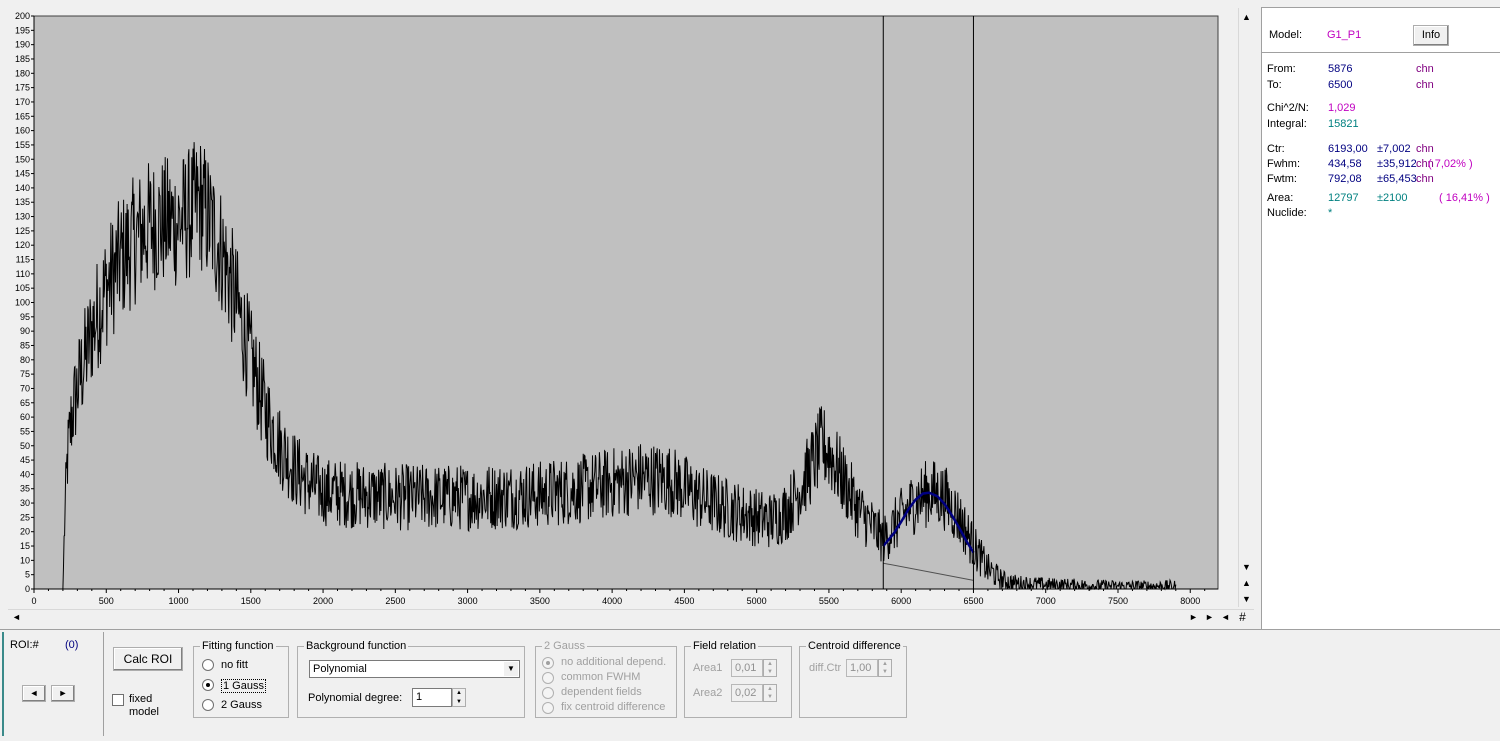 The height and width of the screenshot is (741, 1500). What do you see at coordinates (853, 679) in the screenshot?
I see `centroid-difference-group: Centroid difference diff.Ctr 1,00 ▲ ▼` at bounding box center [853, 679].